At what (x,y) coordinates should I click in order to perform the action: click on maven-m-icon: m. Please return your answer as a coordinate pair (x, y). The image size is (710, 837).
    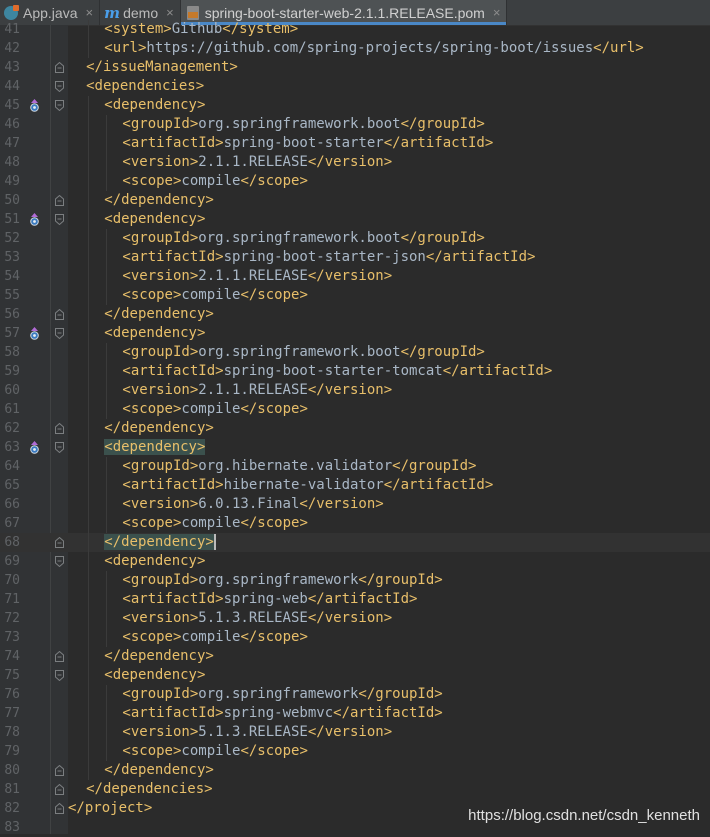
    Looking at the image, I should click on (112, 12).